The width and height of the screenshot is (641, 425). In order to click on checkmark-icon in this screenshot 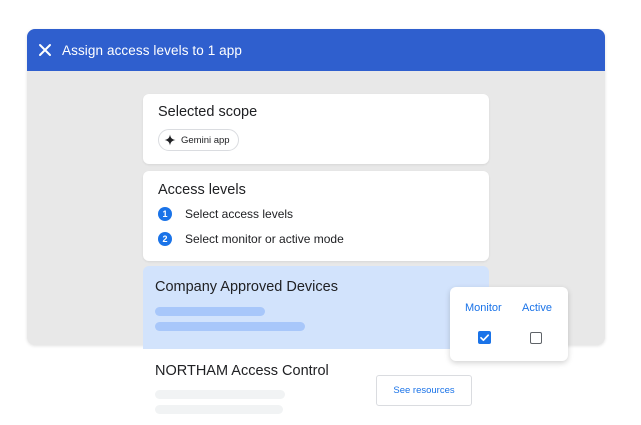, I will do `click(485, 338)`.